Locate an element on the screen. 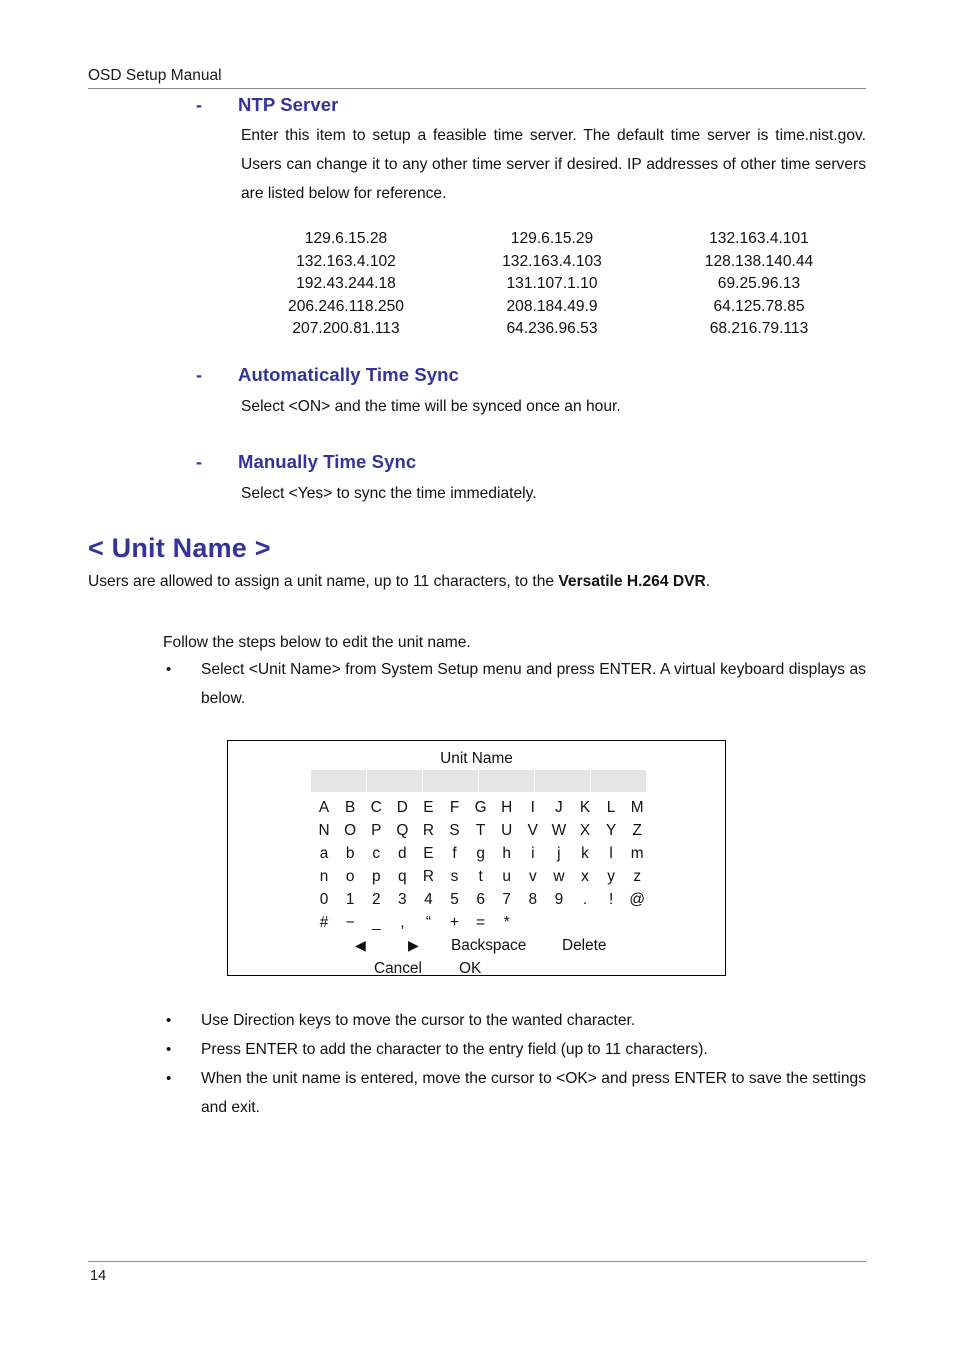  key-E: E is located at coordinates (428, 807).